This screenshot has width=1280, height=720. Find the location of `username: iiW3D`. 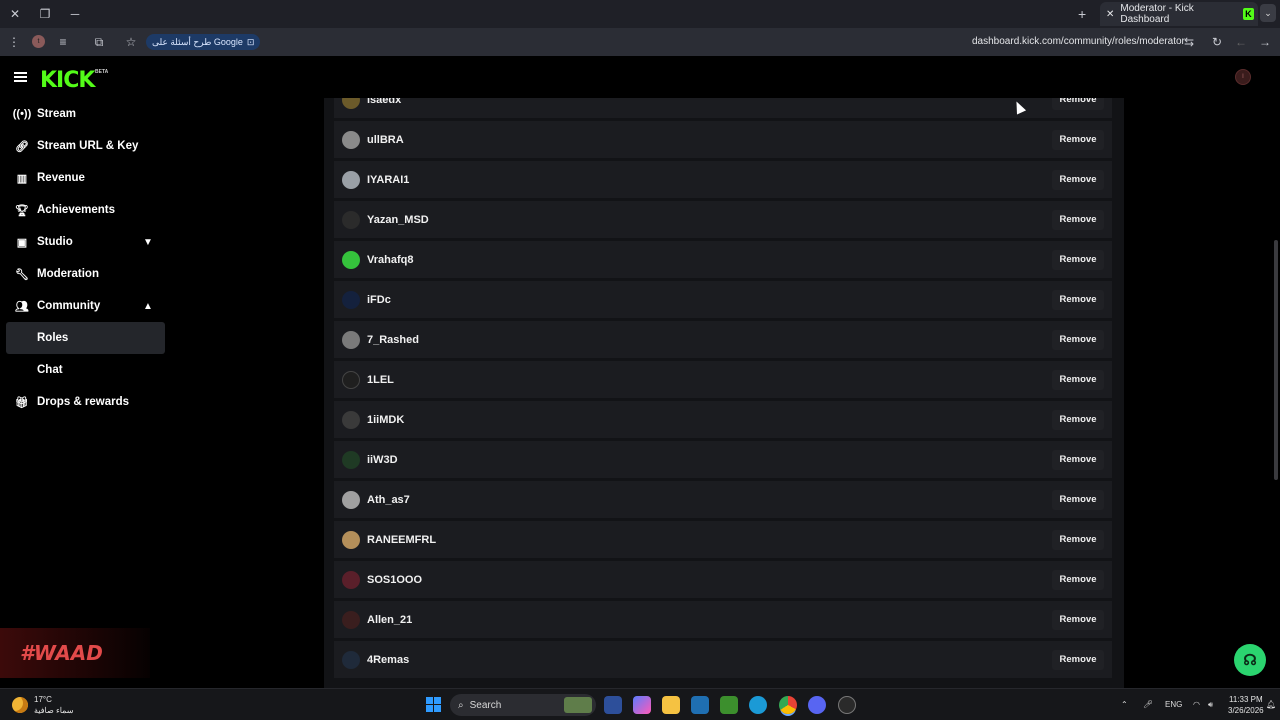

username: iiW3D is located at coordinates (382, 460).